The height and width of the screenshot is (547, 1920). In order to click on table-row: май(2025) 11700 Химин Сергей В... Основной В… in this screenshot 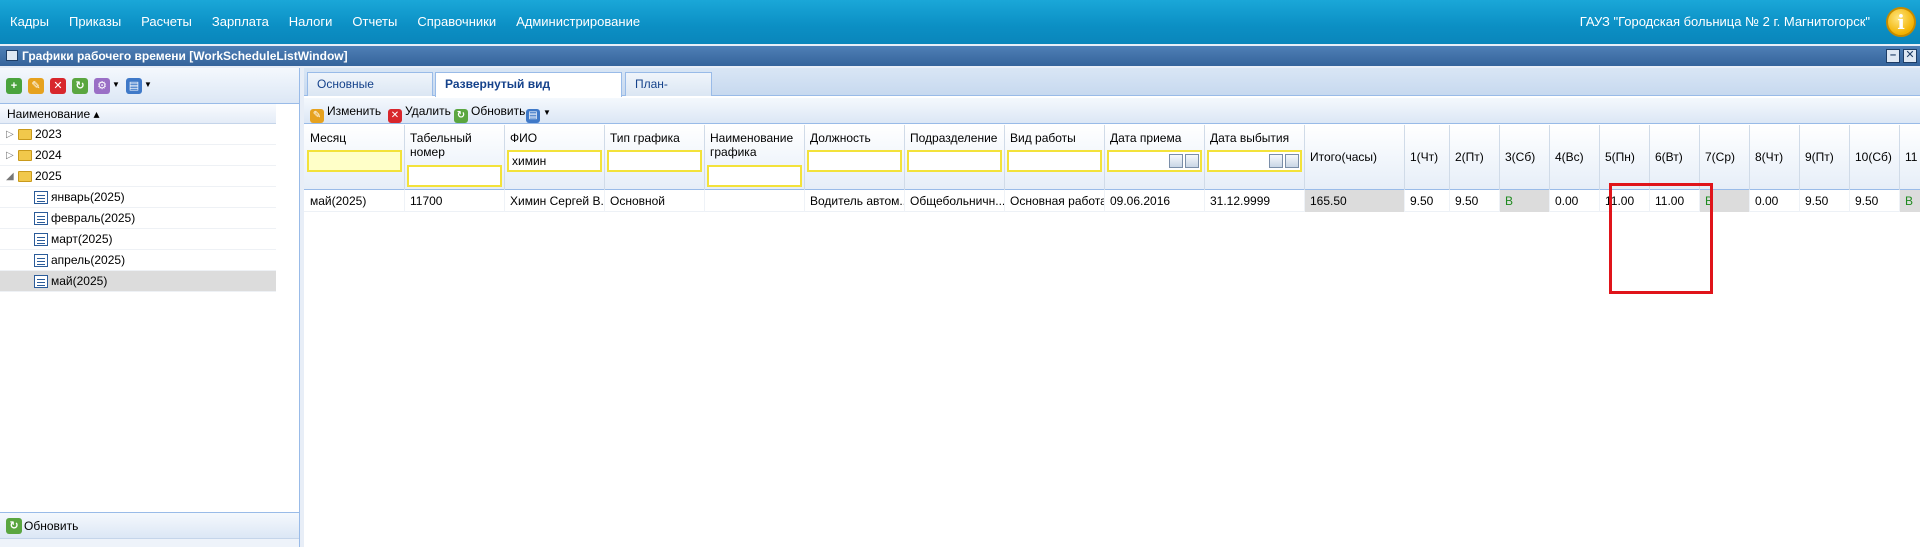, I will do `click(1112, 201)`.